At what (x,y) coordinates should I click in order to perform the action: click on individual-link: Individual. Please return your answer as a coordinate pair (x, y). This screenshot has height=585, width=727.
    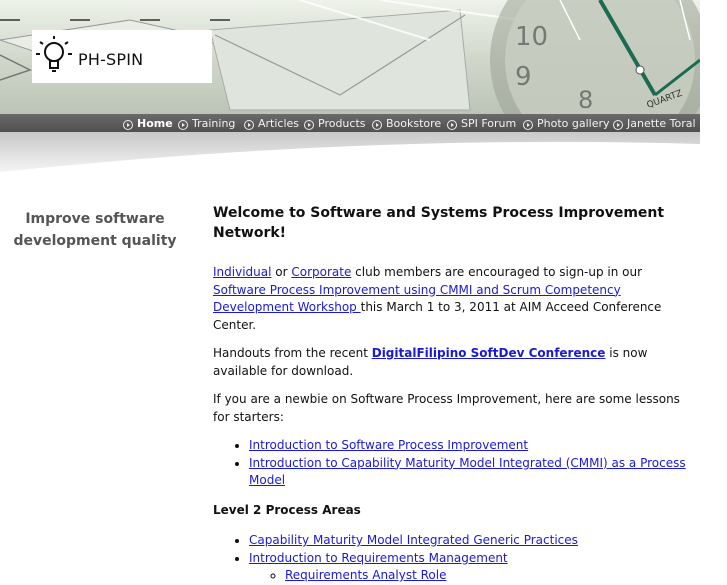
    Looking at the image, I should click on (242, 272).